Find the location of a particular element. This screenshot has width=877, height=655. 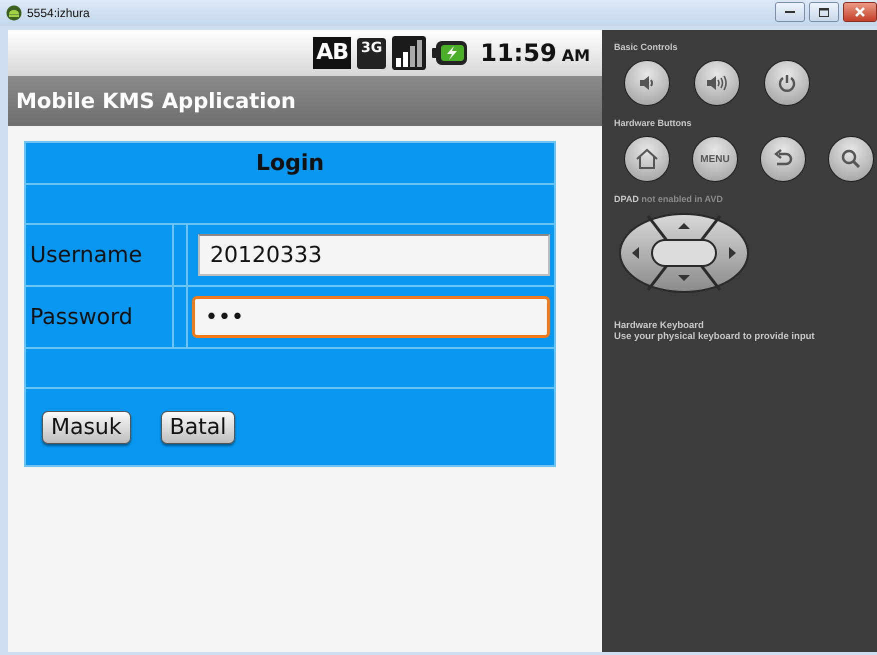

section-label: Hardware Buttons is located at coordinates (653, 123).